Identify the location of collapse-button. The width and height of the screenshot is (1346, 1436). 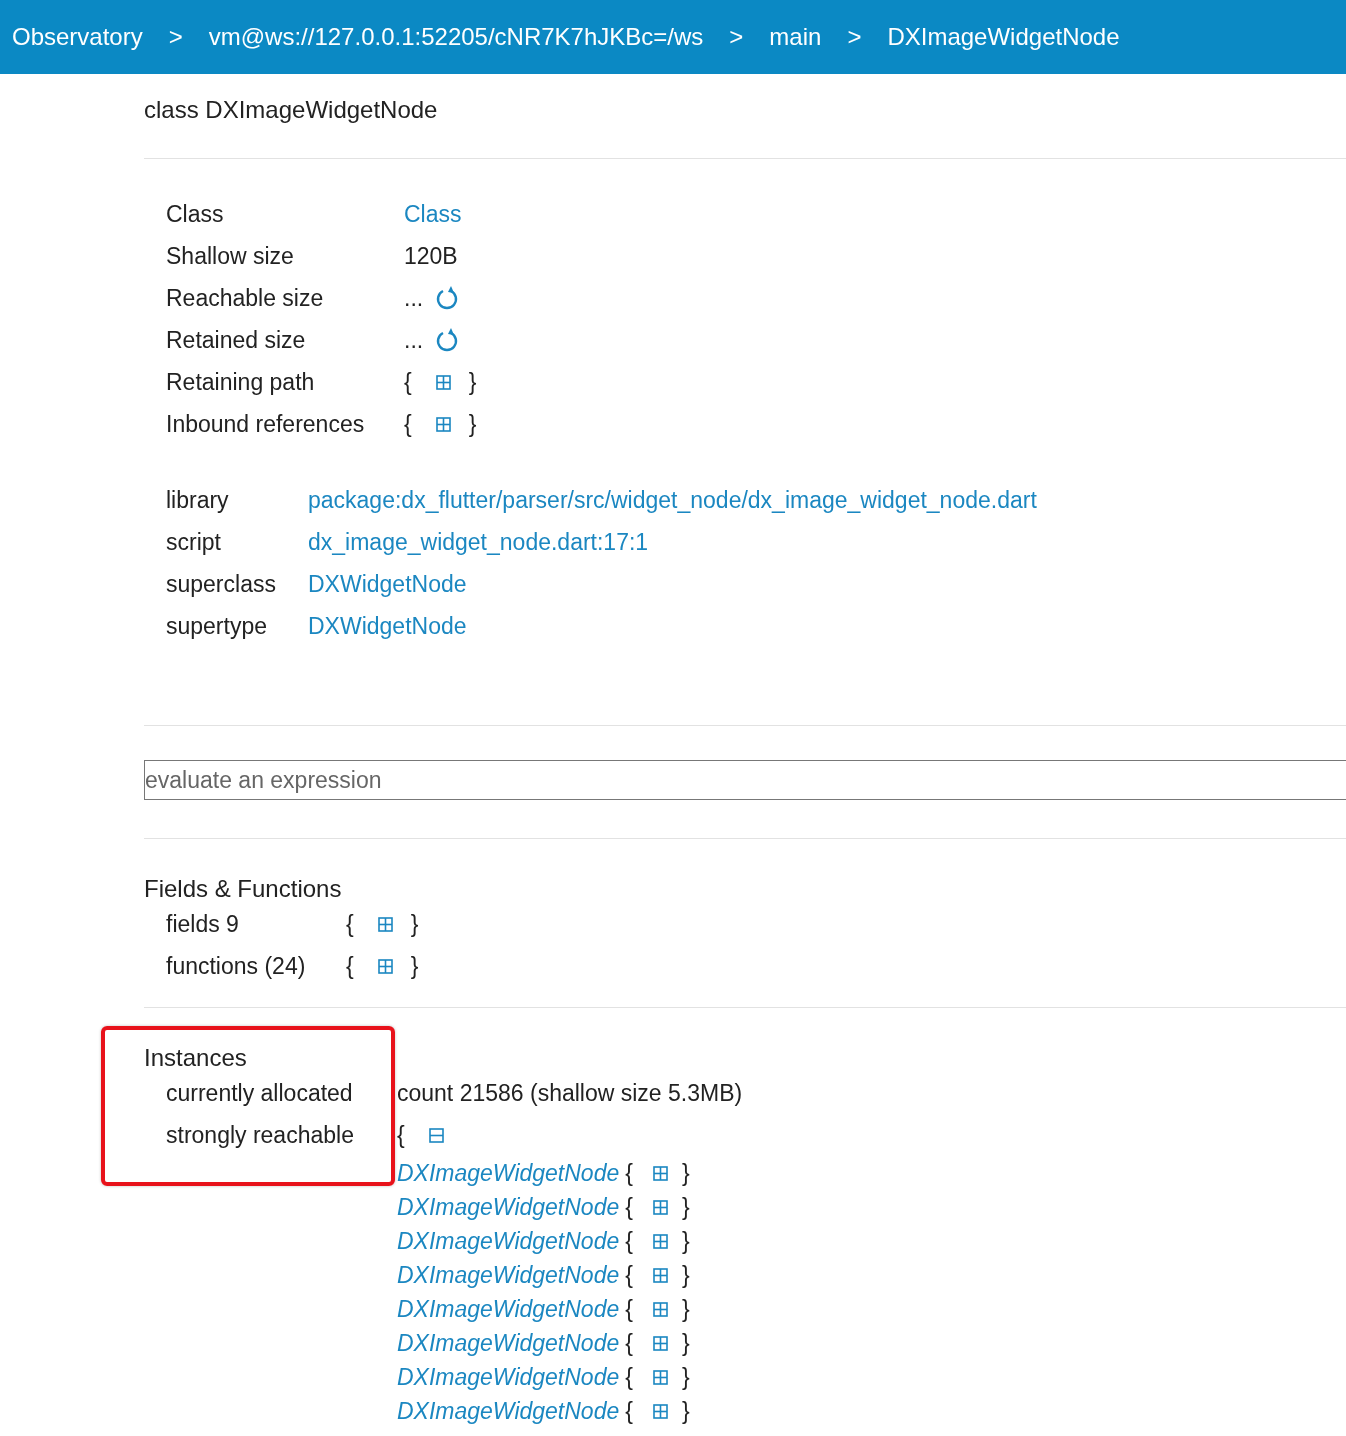
(436, 1135).